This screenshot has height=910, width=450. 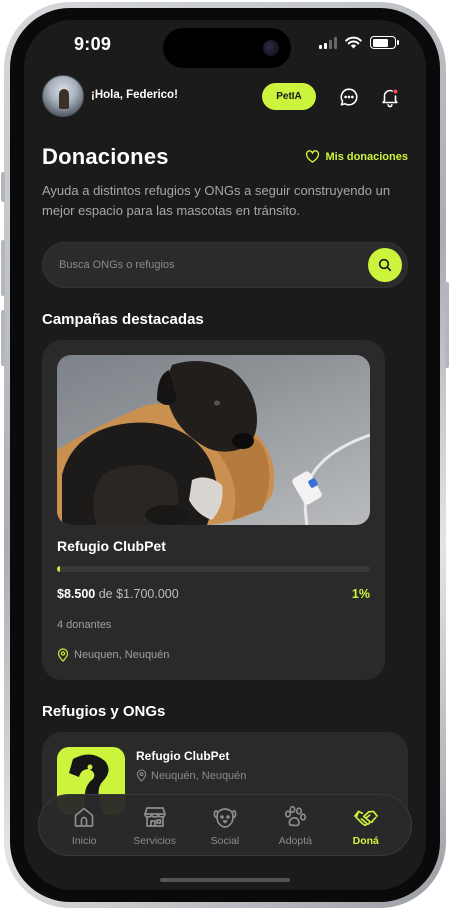 I want to click on nav-item-adopta: Adoptá, so click(x=295, y=825).